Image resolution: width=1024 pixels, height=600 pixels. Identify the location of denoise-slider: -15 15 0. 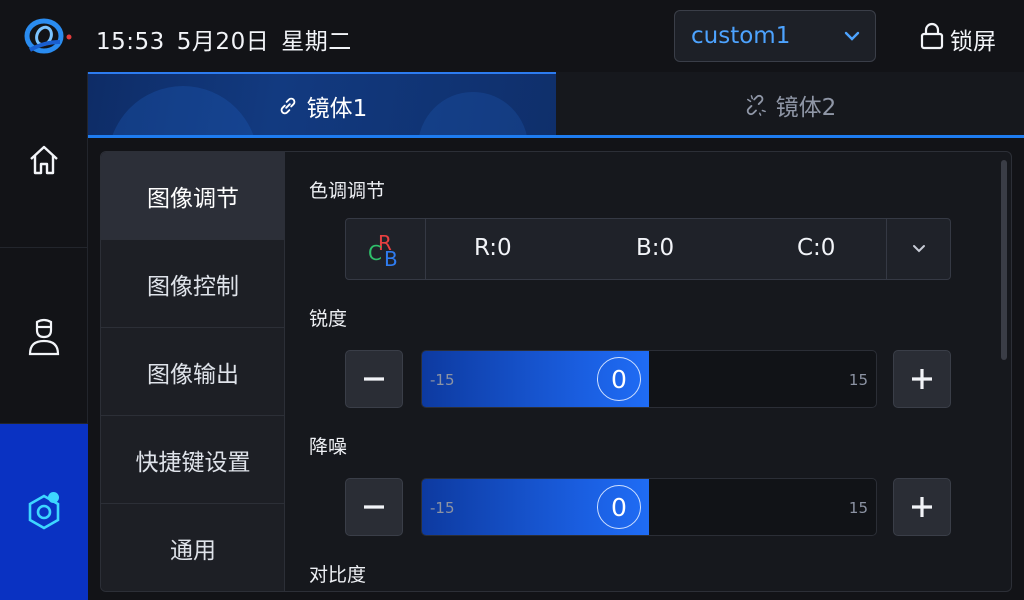
(649, 507).